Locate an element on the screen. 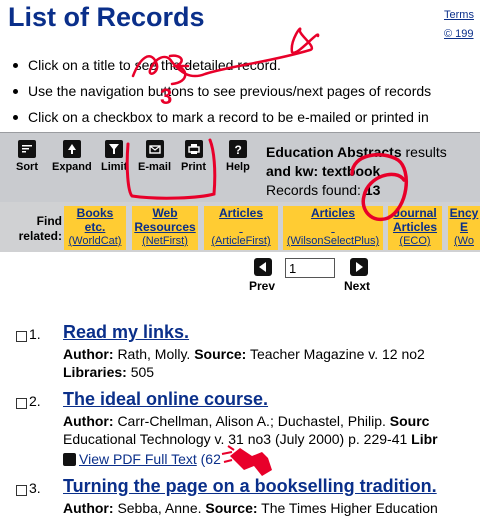  next-button is located at coordinates (359, 267).